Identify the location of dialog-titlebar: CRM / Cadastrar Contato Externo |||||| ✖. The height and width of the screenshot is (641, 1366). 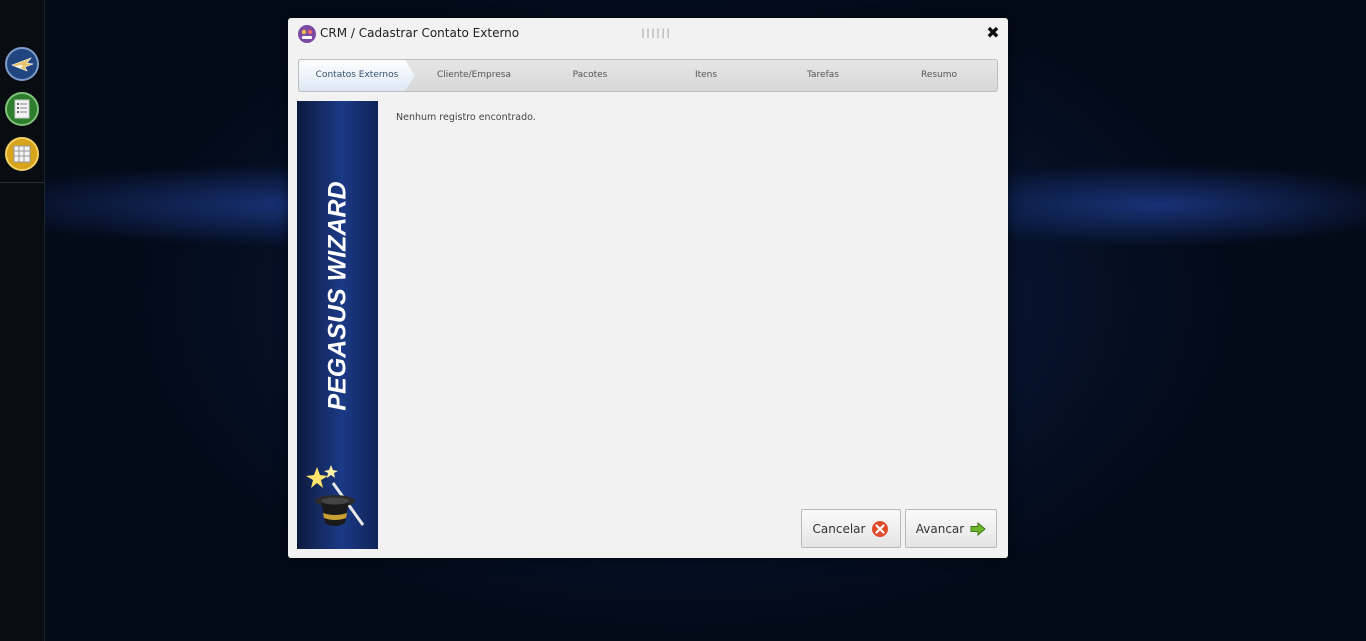
(648, 35).